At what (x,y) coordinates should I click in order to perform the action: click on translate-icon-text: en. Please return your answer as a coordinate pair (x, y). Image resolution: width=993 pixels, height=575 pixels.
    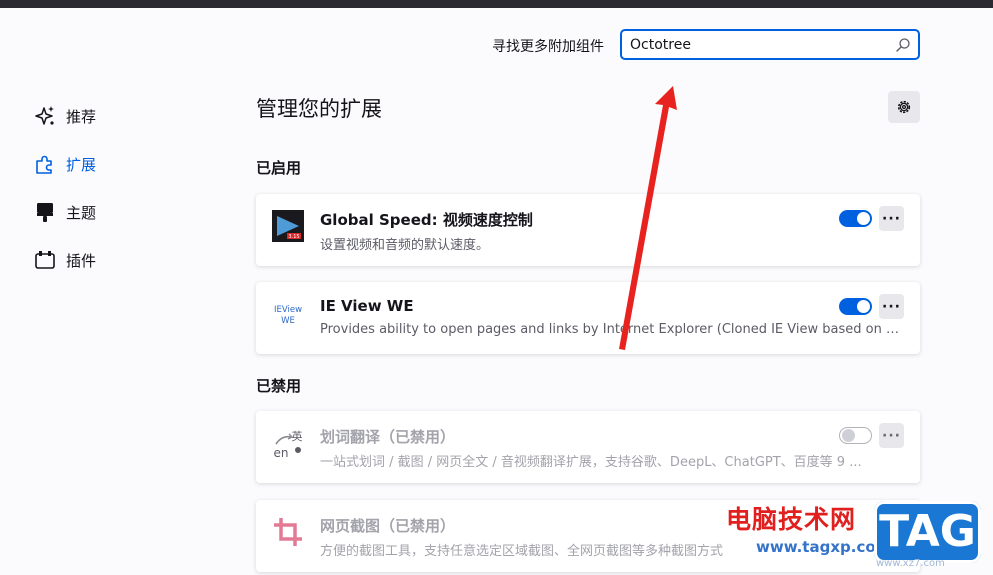
    Looking at the image, I should click on (281, 452).